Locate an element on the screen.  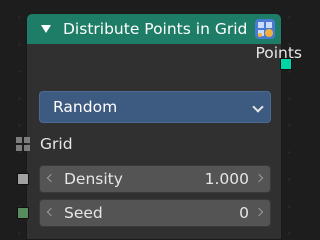
output-points-label: Points is located at coordinates (278, 53).